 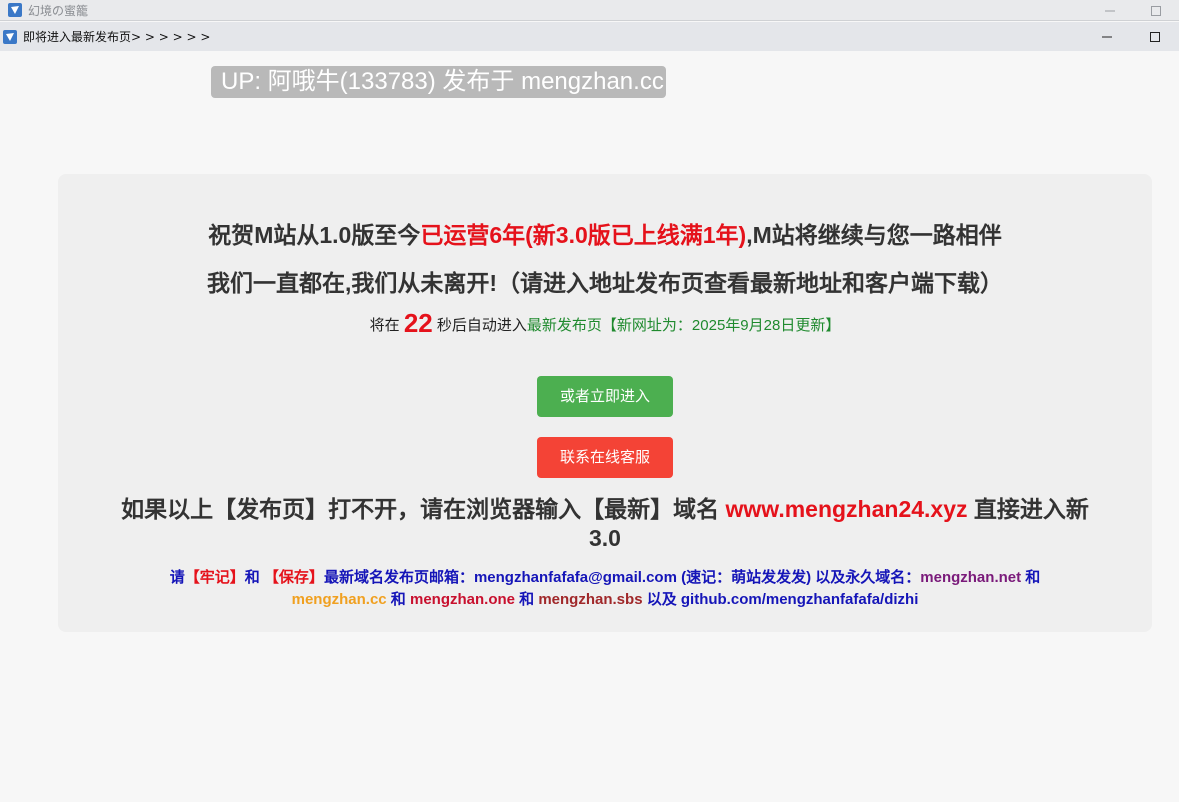 What do you see at coordinates (339, 599) in the screenshot?
I see `domain-cc-link: mengzhan.cc` at bounding box center [339, 599].